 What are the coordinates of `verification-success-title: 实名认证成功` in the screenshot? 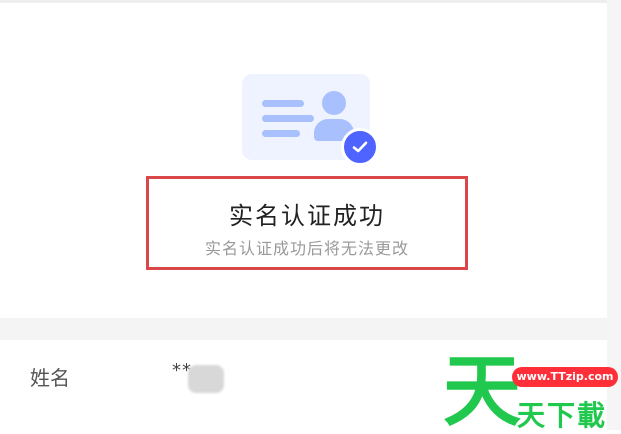 It's located at (307, 216).